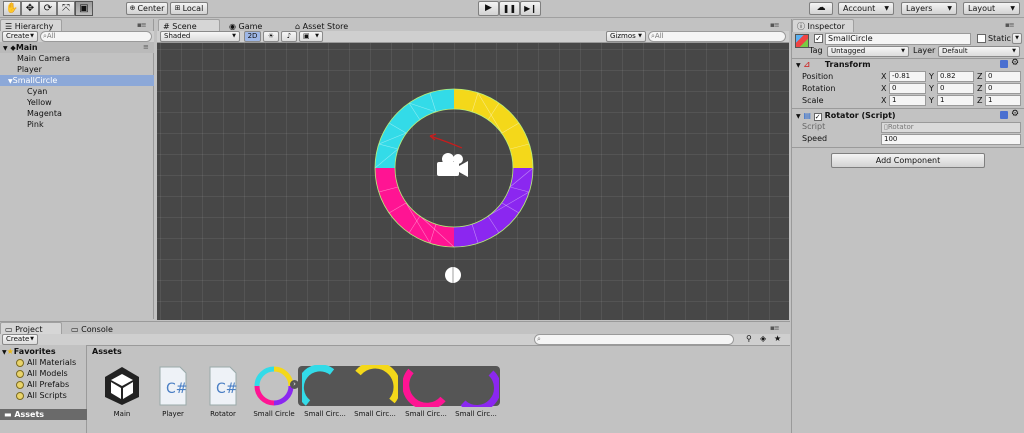 This screenshot has width=1024, height=433. What do you see at coordinates (907, 88) in the screenshot?
I see `rotation-x-field: 0` at bounding box center [907, 88].